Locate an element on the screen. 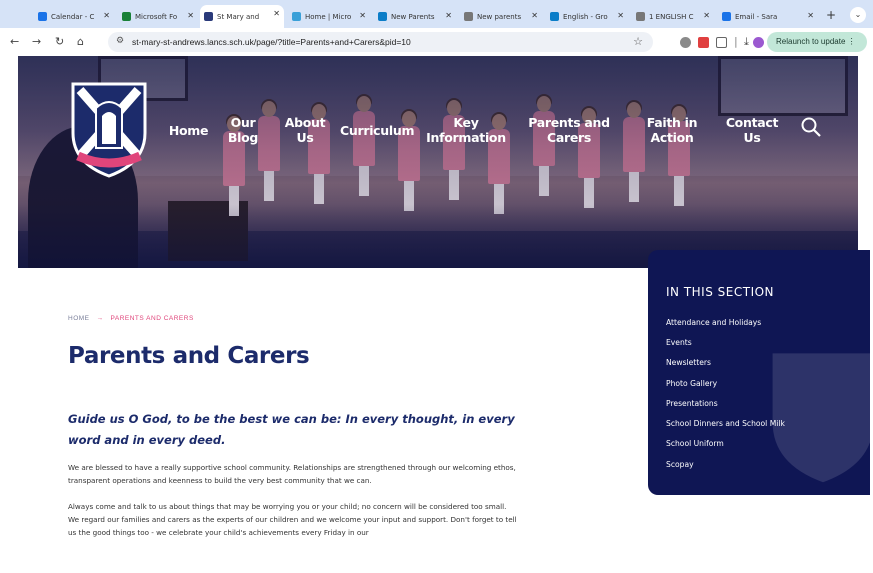 The height and width of the screenshot is (573, 873). browser-tab: Microsoft Fo ✕ is located at coordinates (158, 16).